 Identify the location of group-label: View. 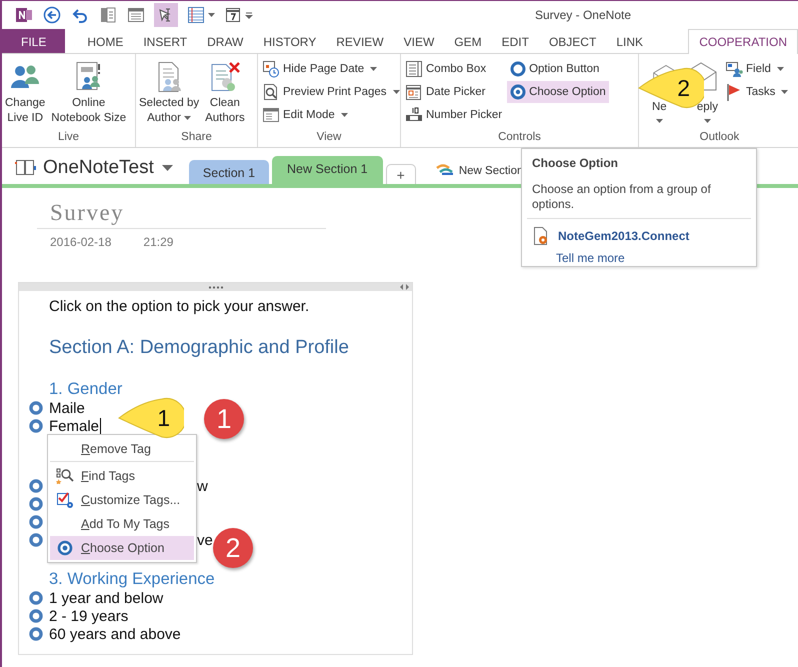
(329, 138).